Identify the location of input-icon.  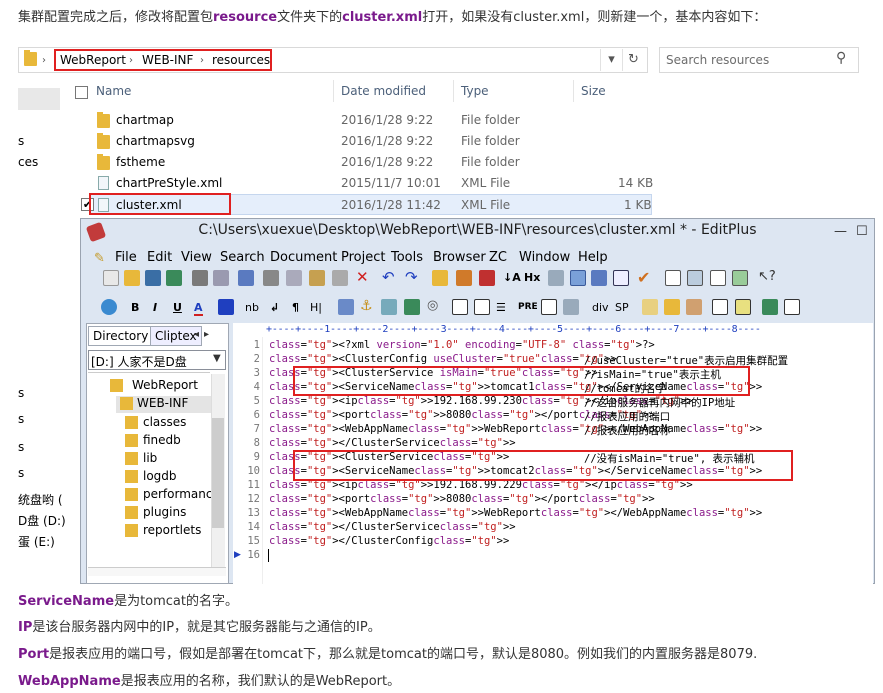
(571, 307).